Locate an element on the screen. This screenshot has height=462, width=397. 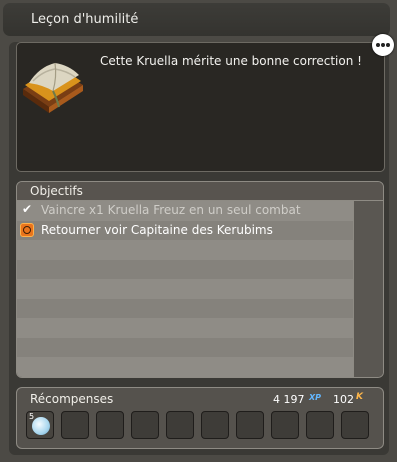
objectives-title: Objectifs is located at coordinates (56, 191).